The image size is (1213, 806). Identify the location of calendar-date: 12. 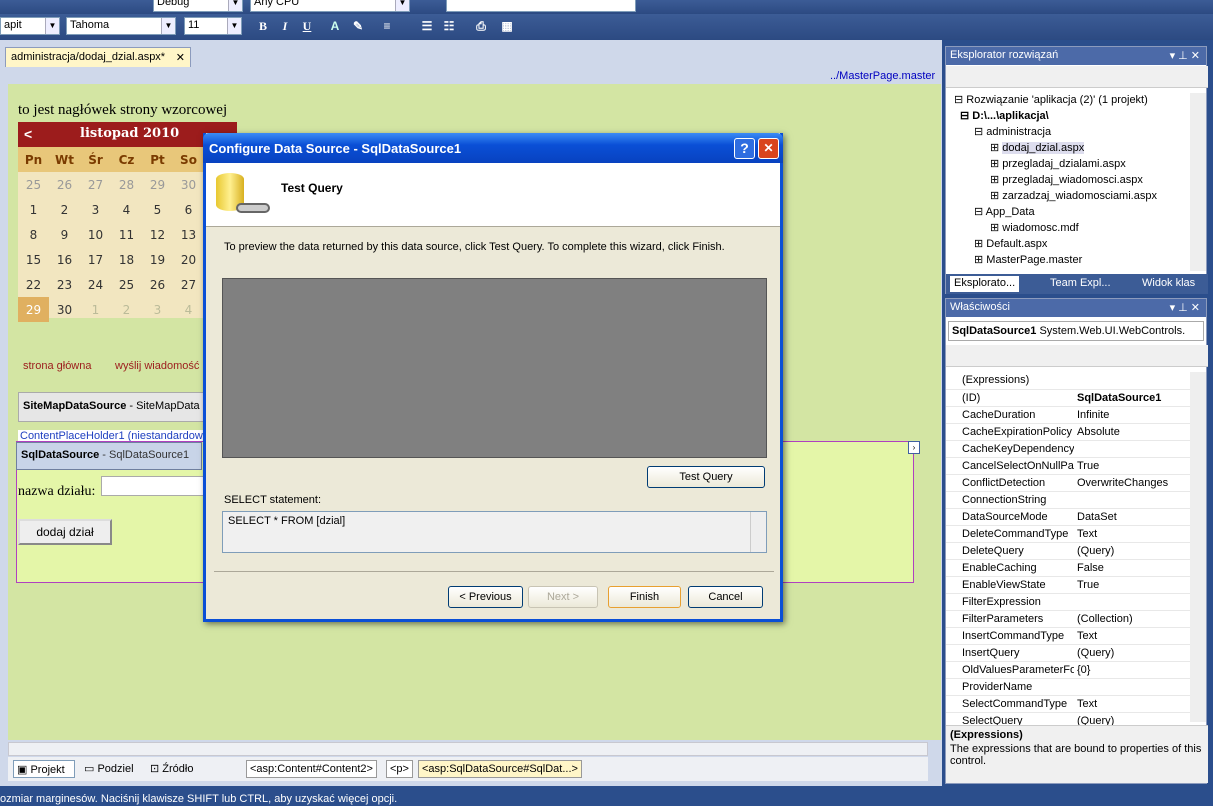
(157, 234).